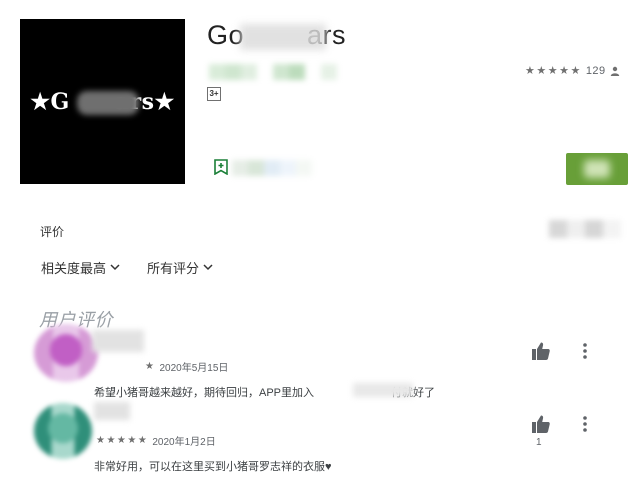 Image resolution: width=640 pixels, height=482 pixels. I want to click on review-text: 希望小猪哥越来越好，期待回归，APP里加入 付就好了, so click(265, 393).